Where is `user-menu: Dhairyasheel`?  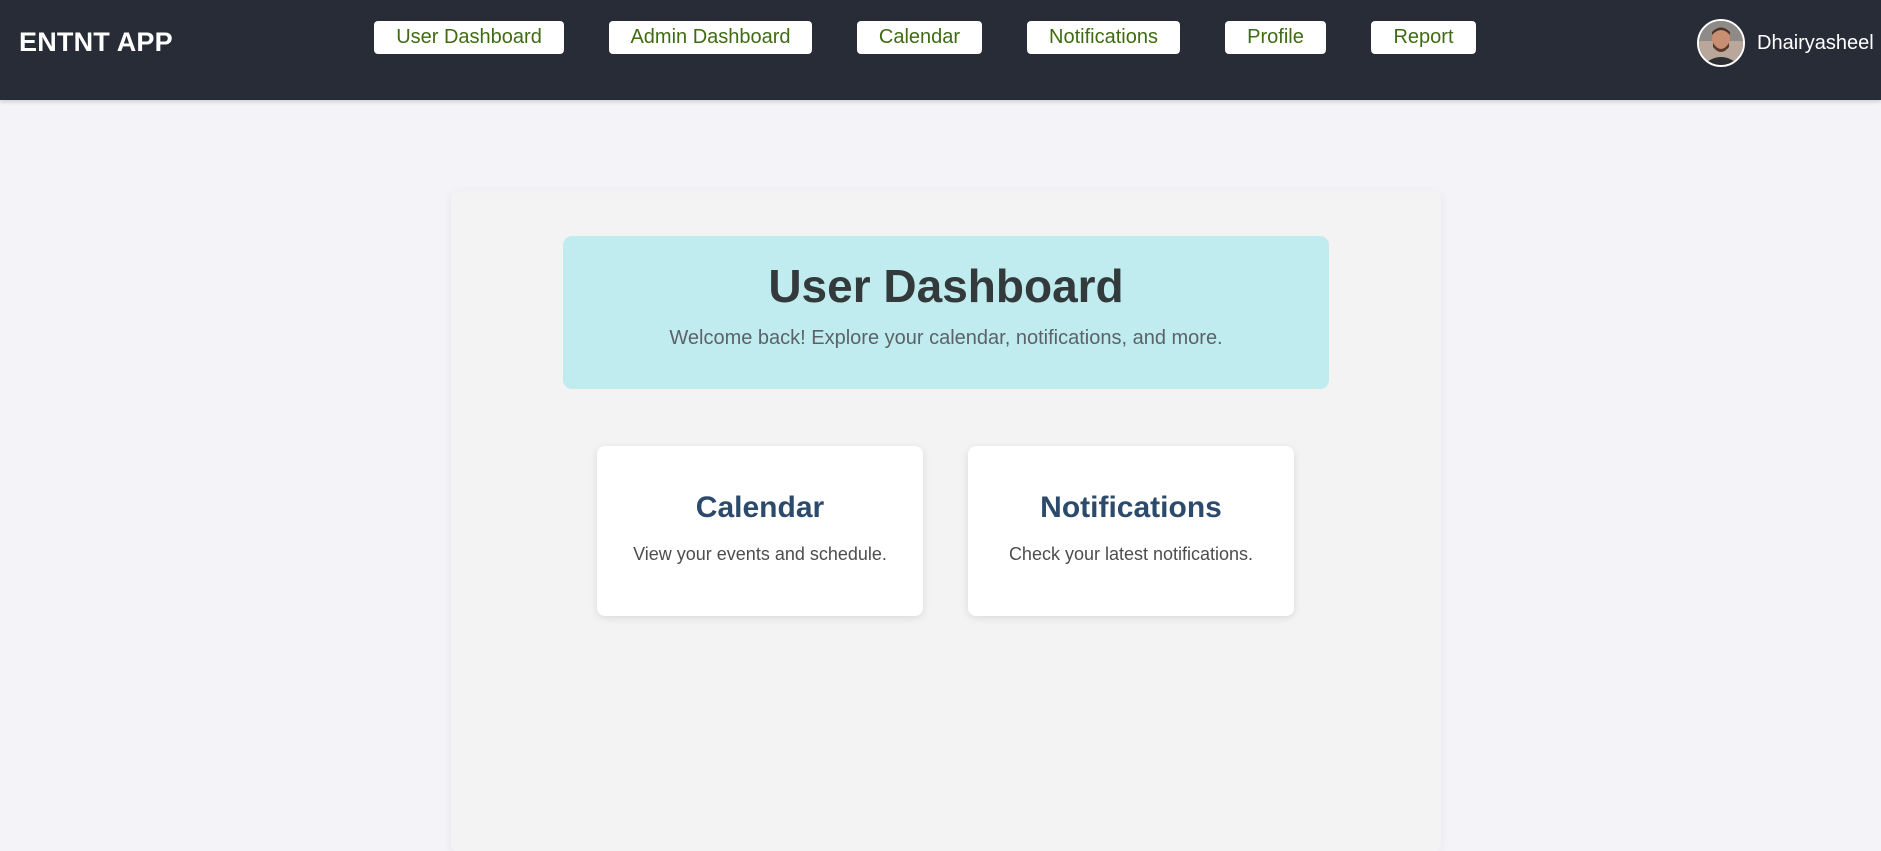
user-menu: Dhairyasheel is located at coordinates (1785, 43).